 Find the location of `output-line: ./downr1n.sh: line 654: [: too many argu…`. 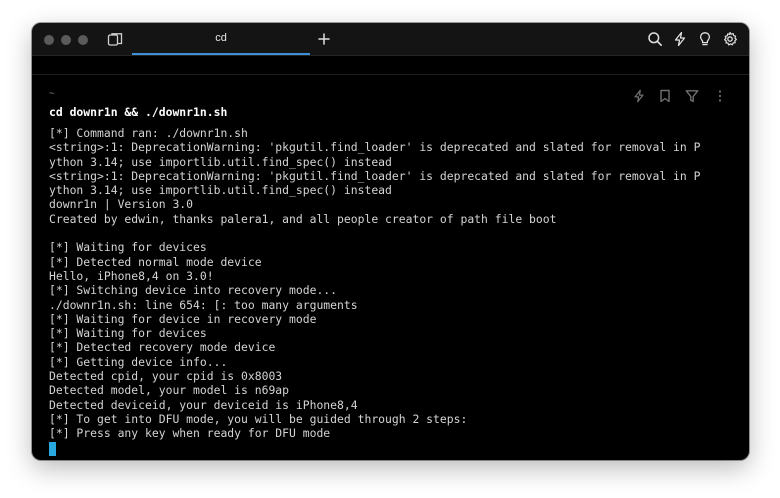

output-line: ./downr1n.sh: line 654: [: too many argu… is located at coordinates (203, 304).